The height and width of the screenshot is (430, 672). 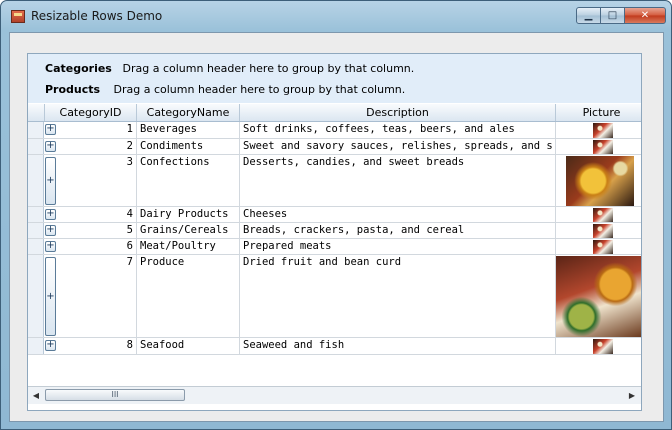 What do you see at coordinates (189, 214) in the screenshot?
I see `cell-categoryname: Dairy Products` at bounding box center [189, 214].